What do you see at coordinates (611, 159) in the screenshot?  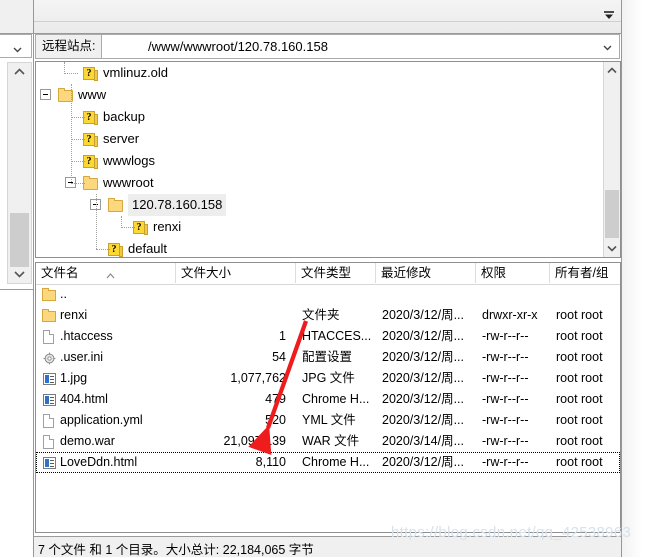 I see `tree-vertical-scrollbar` at bounding box center [611, 159].